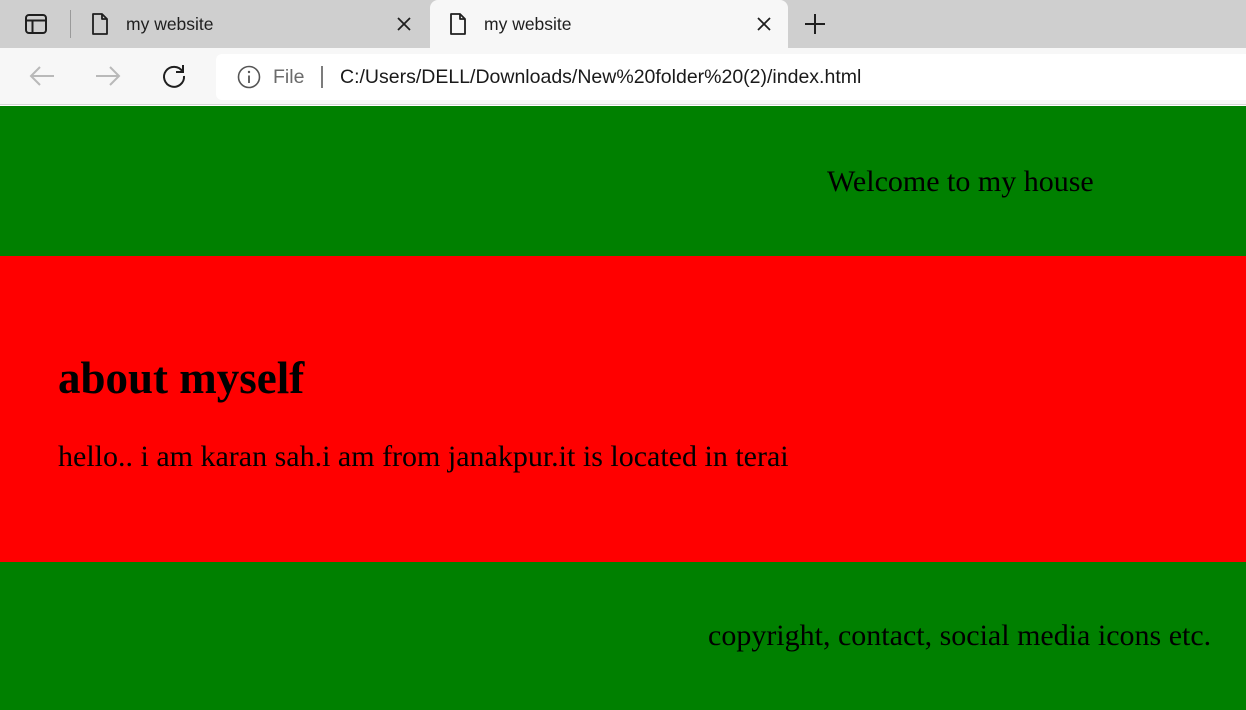 This screenshot has height=710, width=1246. I want to click on about-heading: about myself, so click(181, 378).